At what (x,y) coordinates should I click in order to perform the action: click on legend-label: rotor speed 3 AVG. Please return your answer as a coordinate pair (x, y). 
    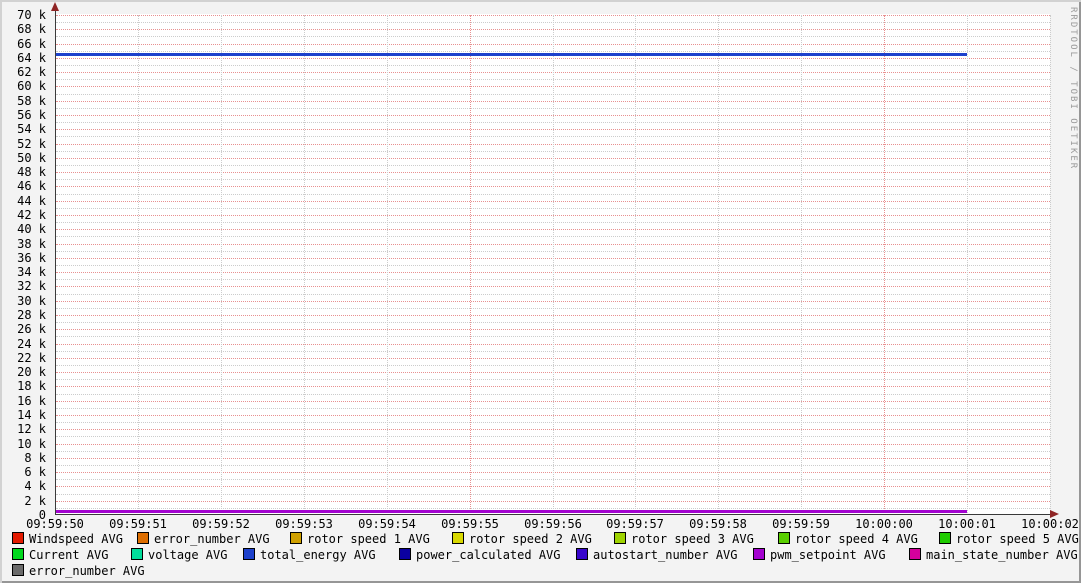
    Looking at the image, I should click on (692, 539).